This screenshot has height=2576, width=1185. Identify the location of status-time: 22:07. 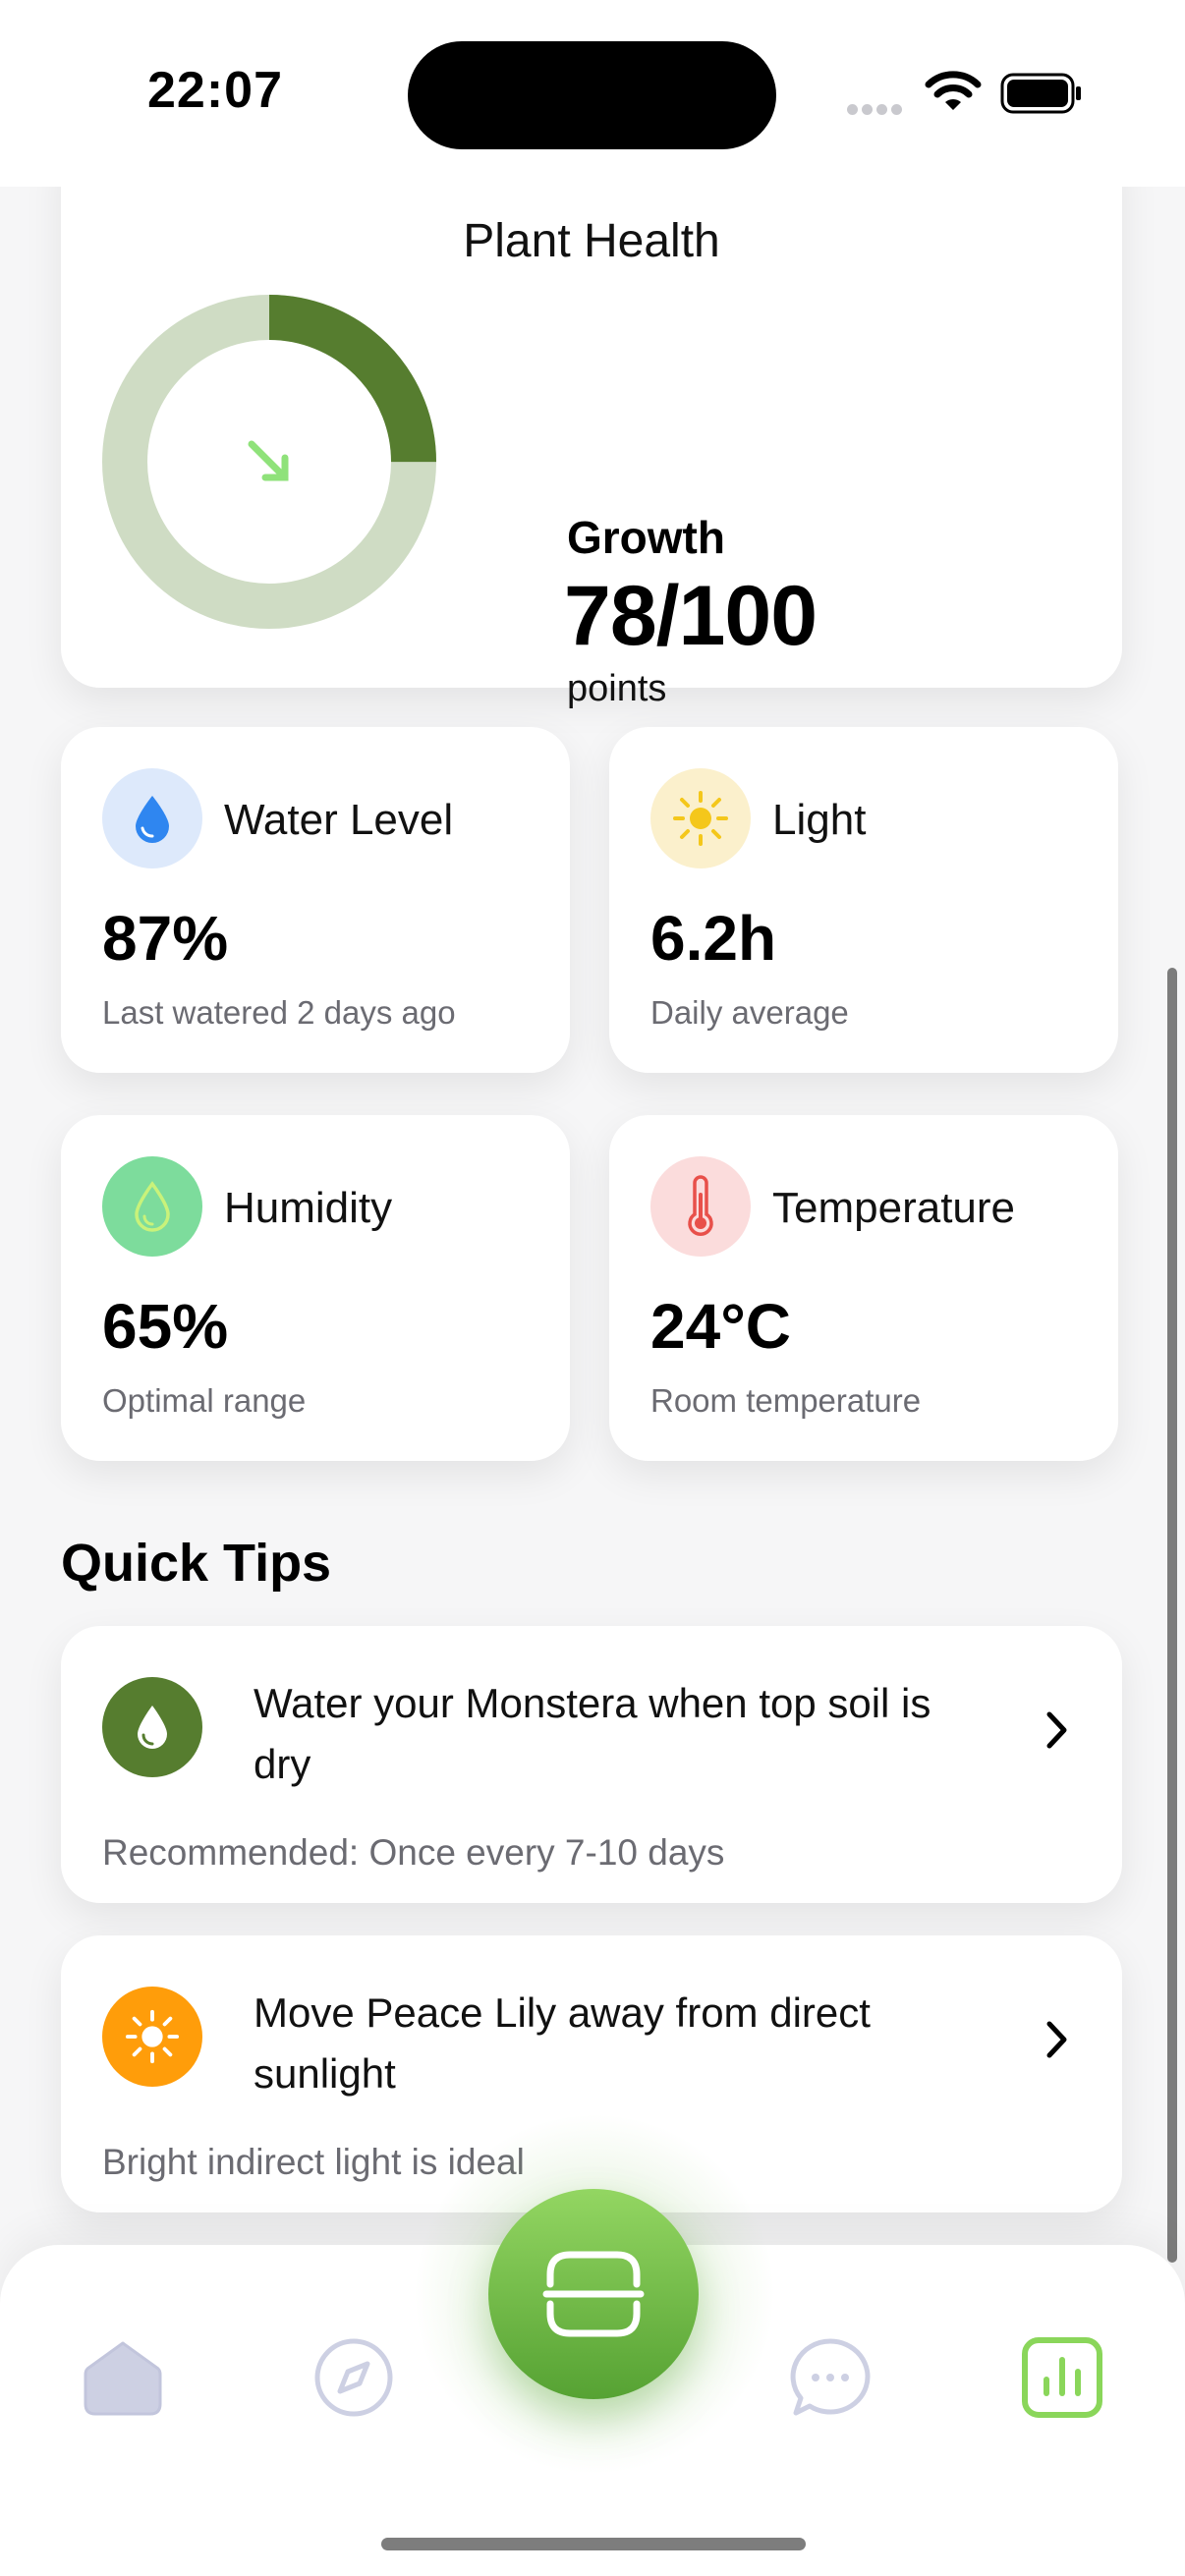
(215, 90).